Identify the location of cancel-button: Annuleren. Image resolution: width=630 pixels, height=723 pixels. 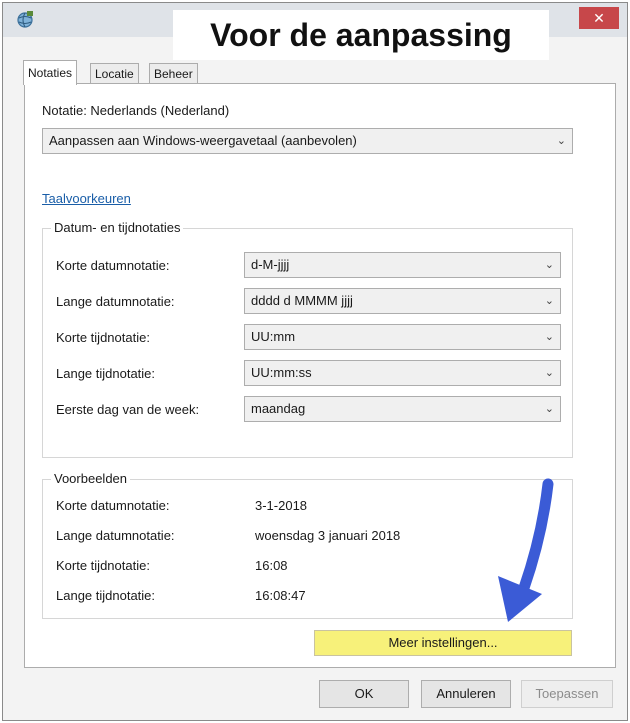
(466, 694).